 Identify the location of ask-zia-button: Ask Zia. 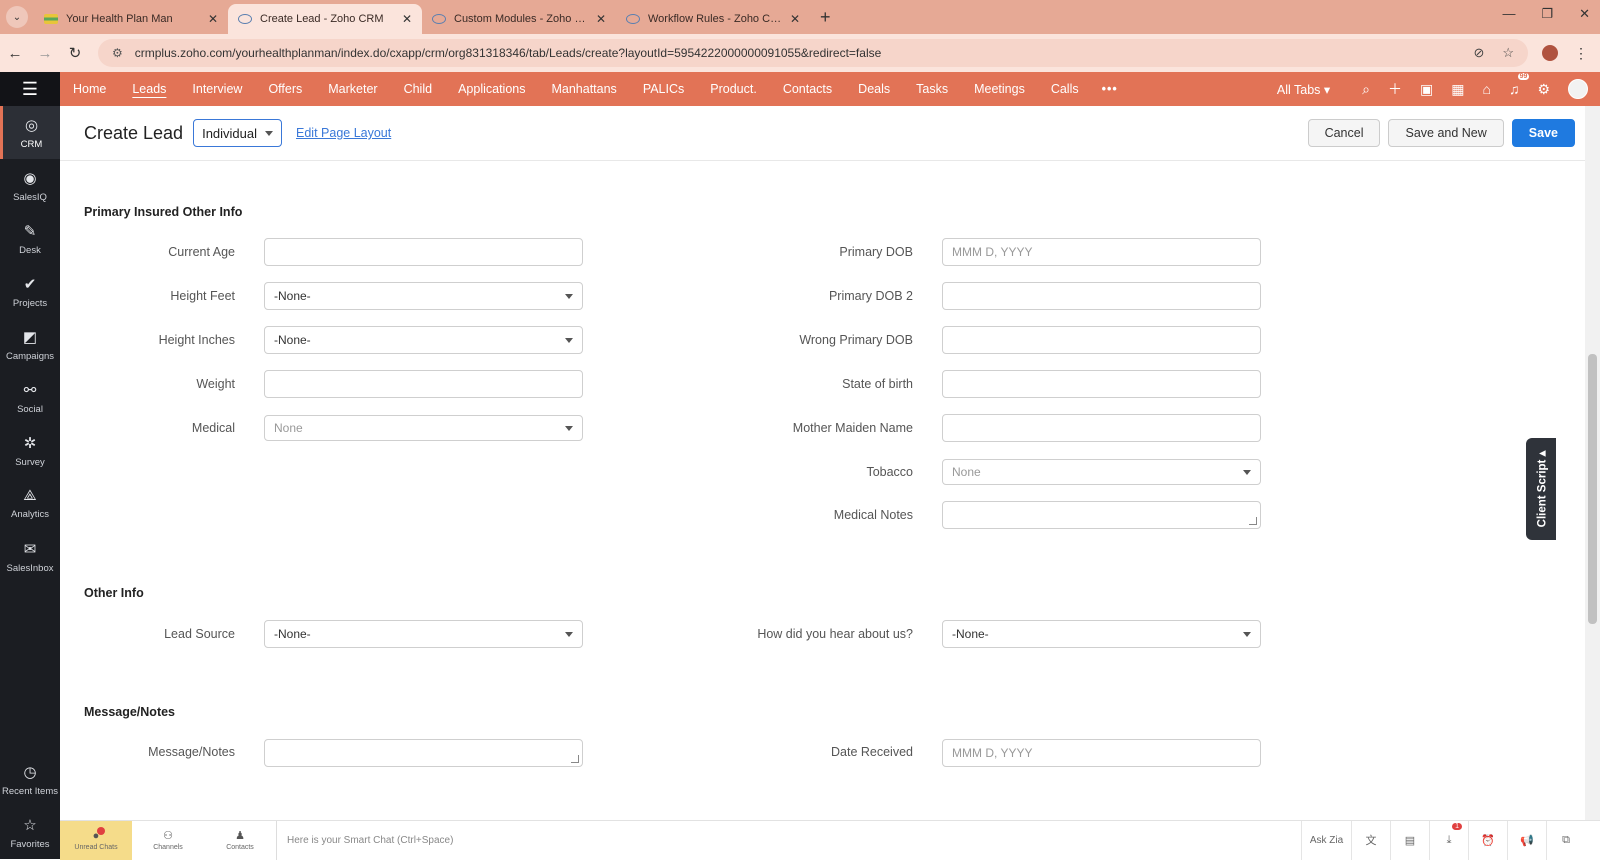
(1326, 840).